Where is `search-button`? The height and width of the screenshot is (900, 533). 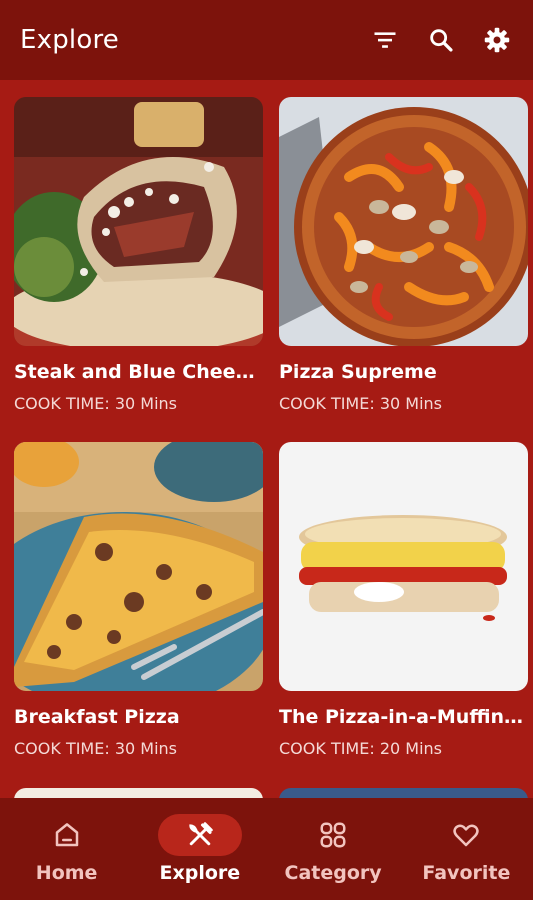
search-button is located at coordinates (441, 40).